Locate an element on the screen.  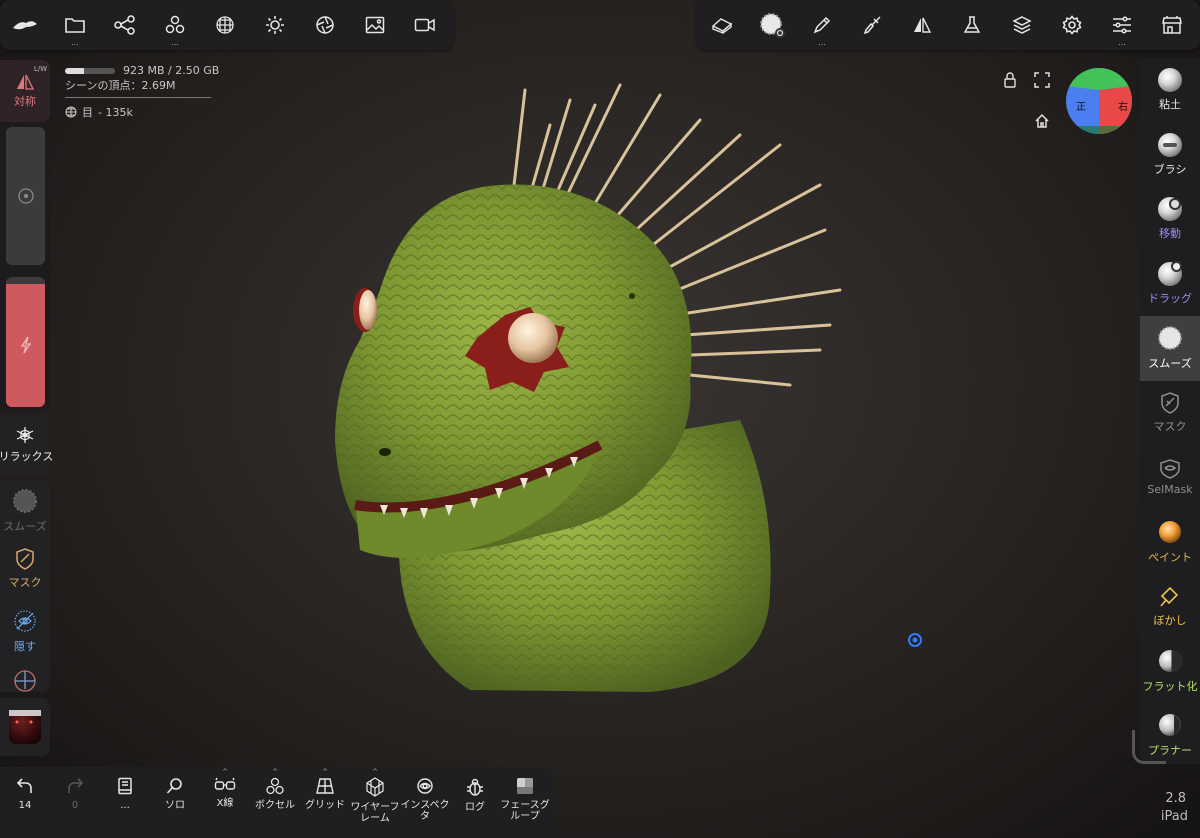
right-tool-smooth: スムーズ is located at coordinates (1170, 348).